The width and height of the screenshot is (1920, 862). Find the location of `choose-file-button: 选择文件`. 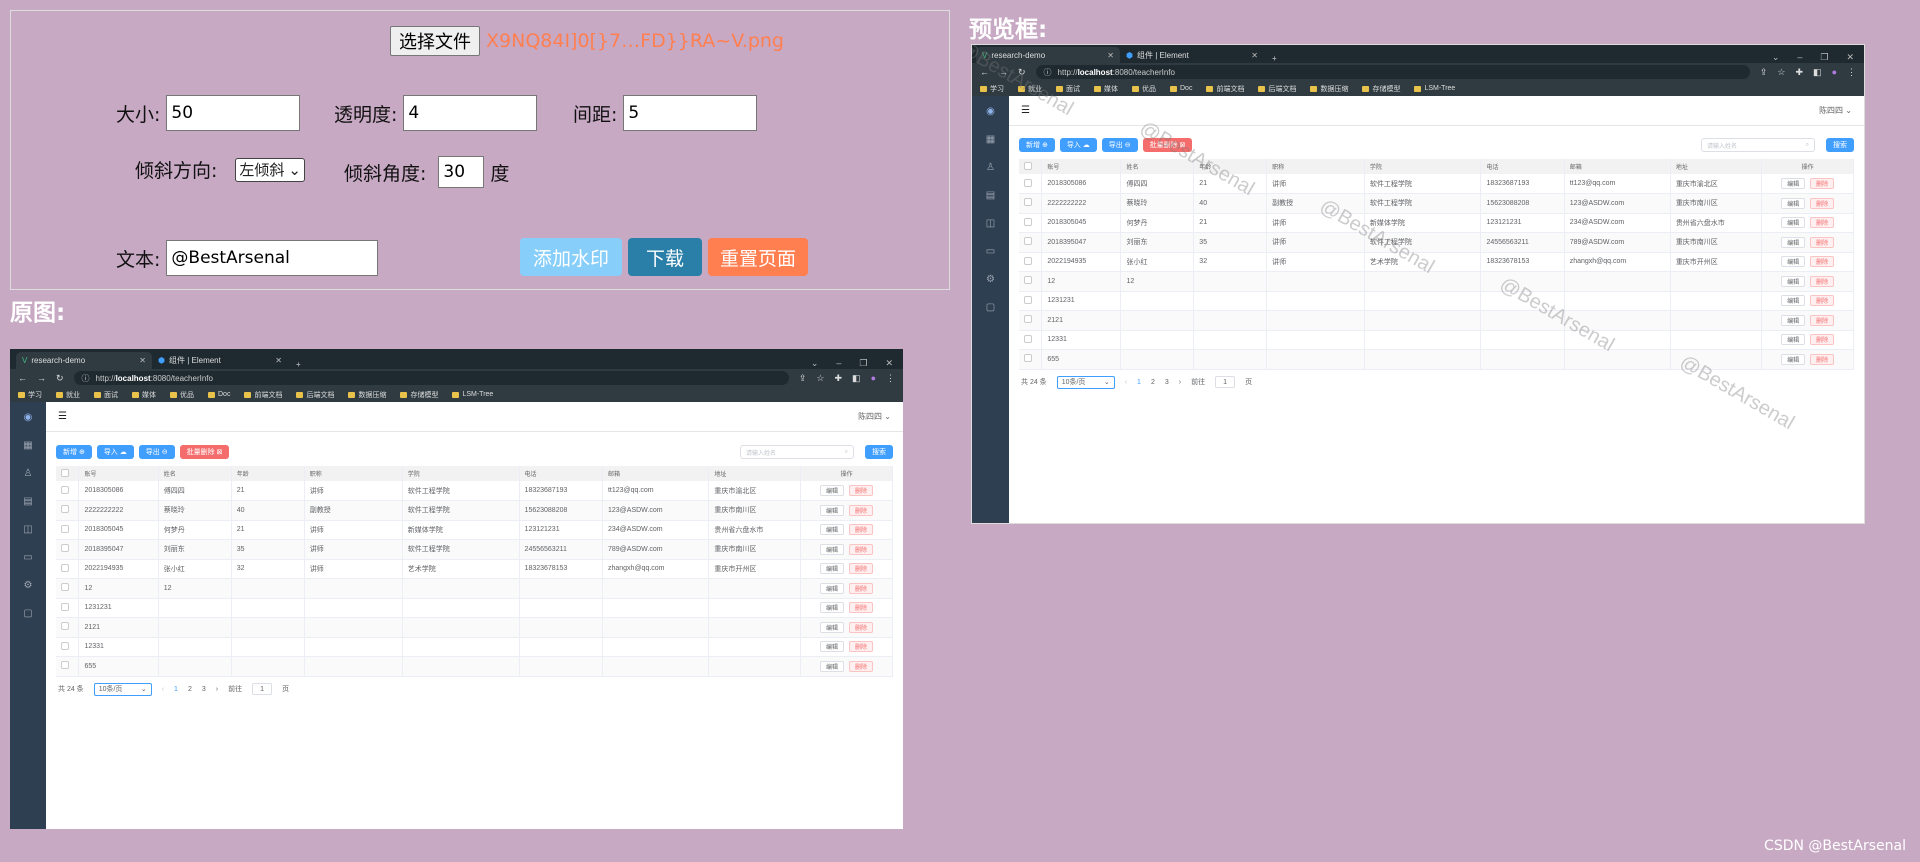

choose-file-button: 选择文件 is located at coordinates (435, 41).